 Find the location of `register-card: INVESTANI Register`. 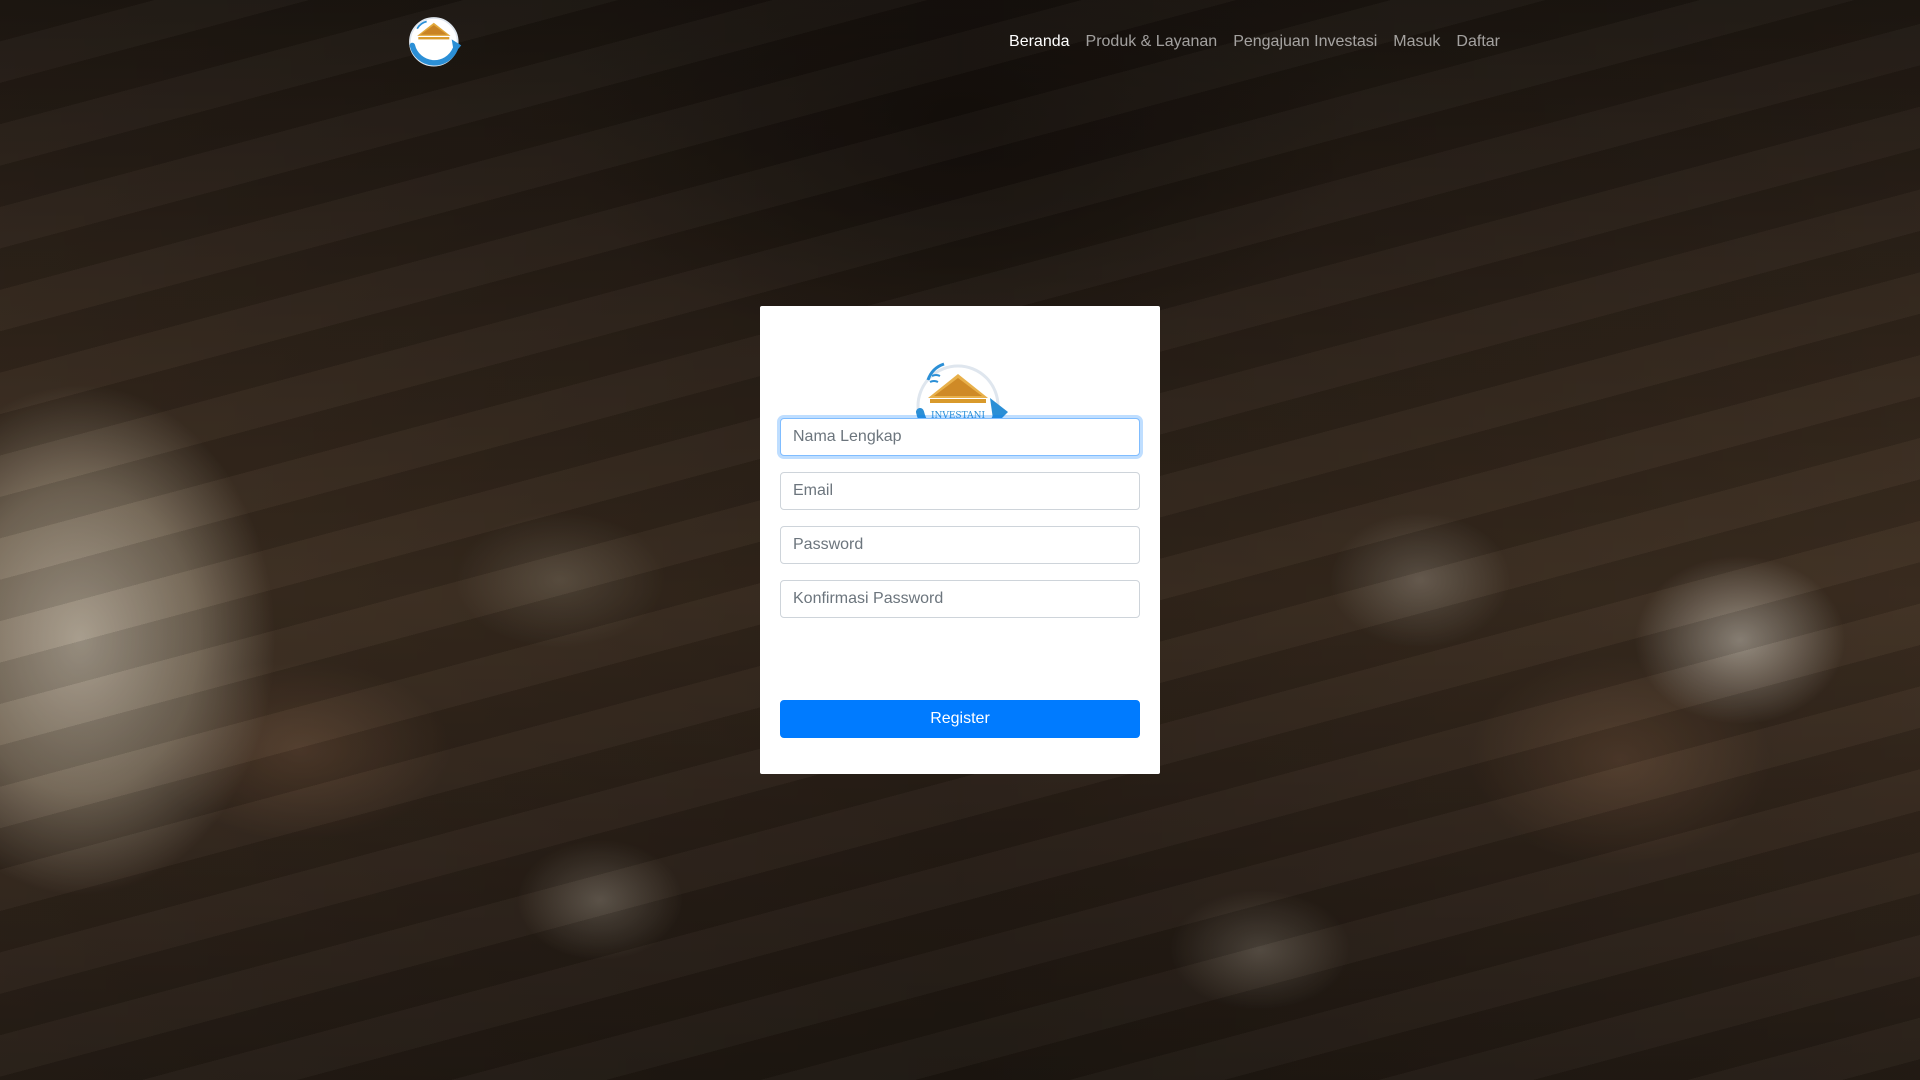

register-card: INVESTANI Register is located at coordinates (960, 540).